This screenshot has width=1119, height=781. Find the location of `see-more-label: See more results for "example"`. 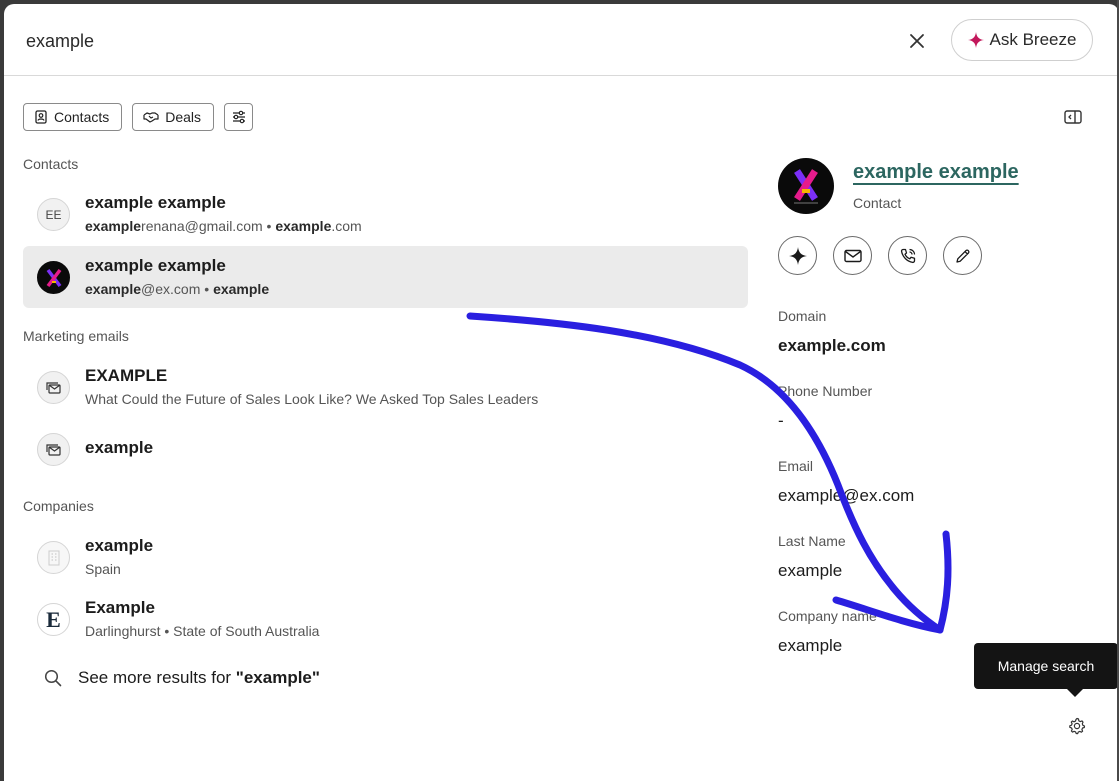

see-more-label: See more results for "example" is located at coordinates (199, 677).